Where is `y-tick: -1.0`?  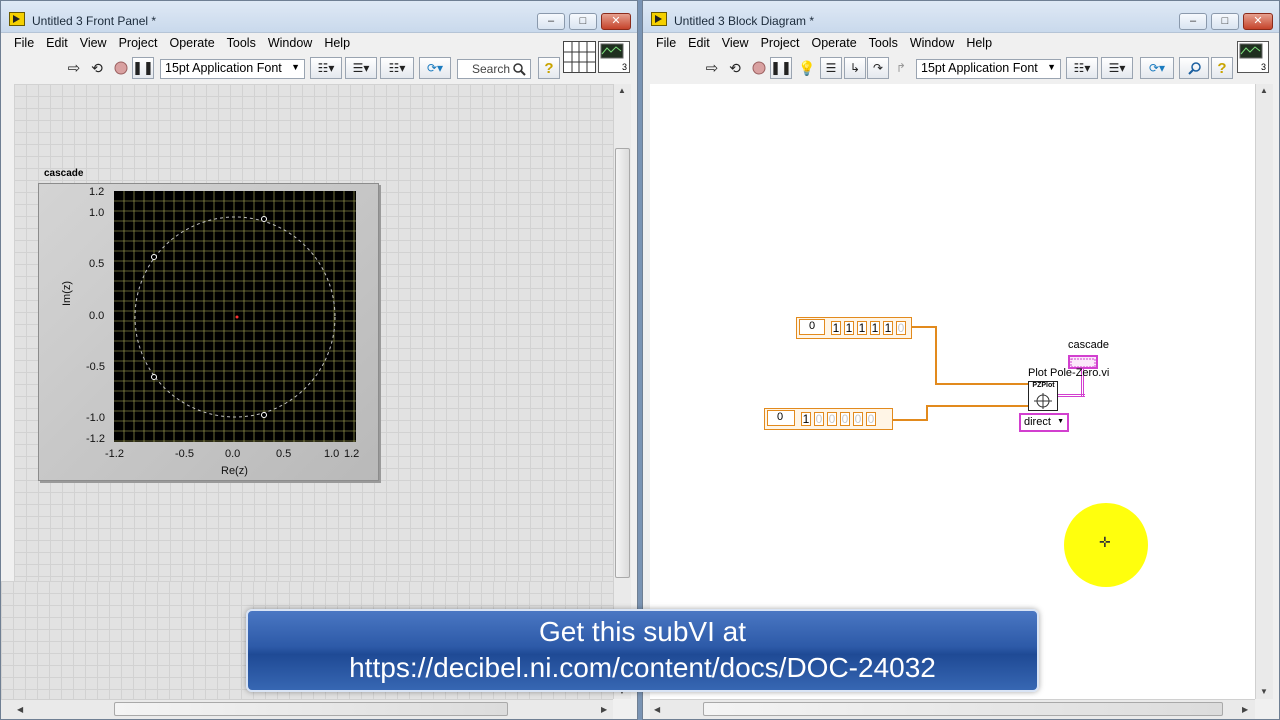
y-tick: -1.0 is located at coordinates (95, 418).